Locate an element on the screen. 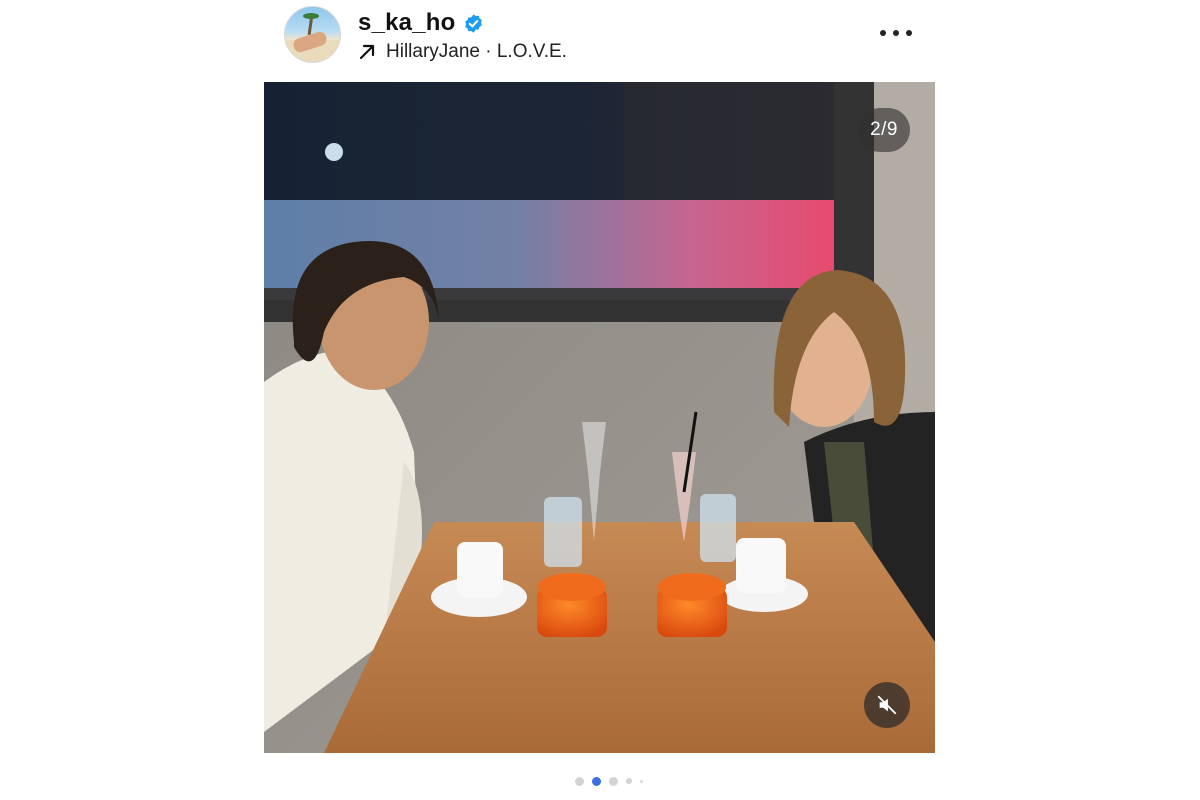 Image resolution: width=1200 pixels, height=800 pixels. cocotte-right-lid is located at coordinates (692, 587).